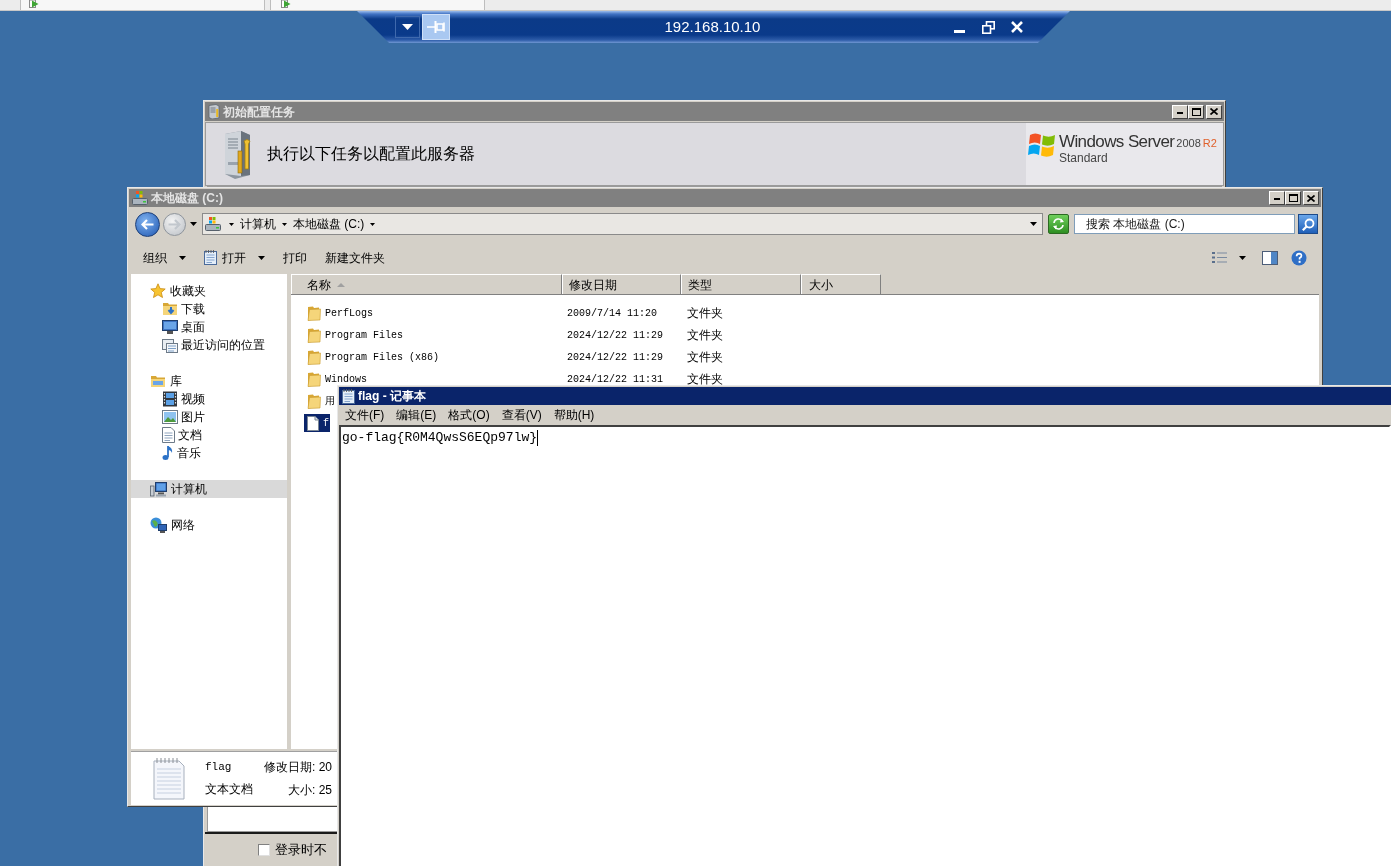 The width and height of the screenshot is (1391, 866). What do you see at coordinates (329, 224) in the screenshot?
I see `breadcrumb: 本地磁盘 (C:)` at bounding box center [329, 224].